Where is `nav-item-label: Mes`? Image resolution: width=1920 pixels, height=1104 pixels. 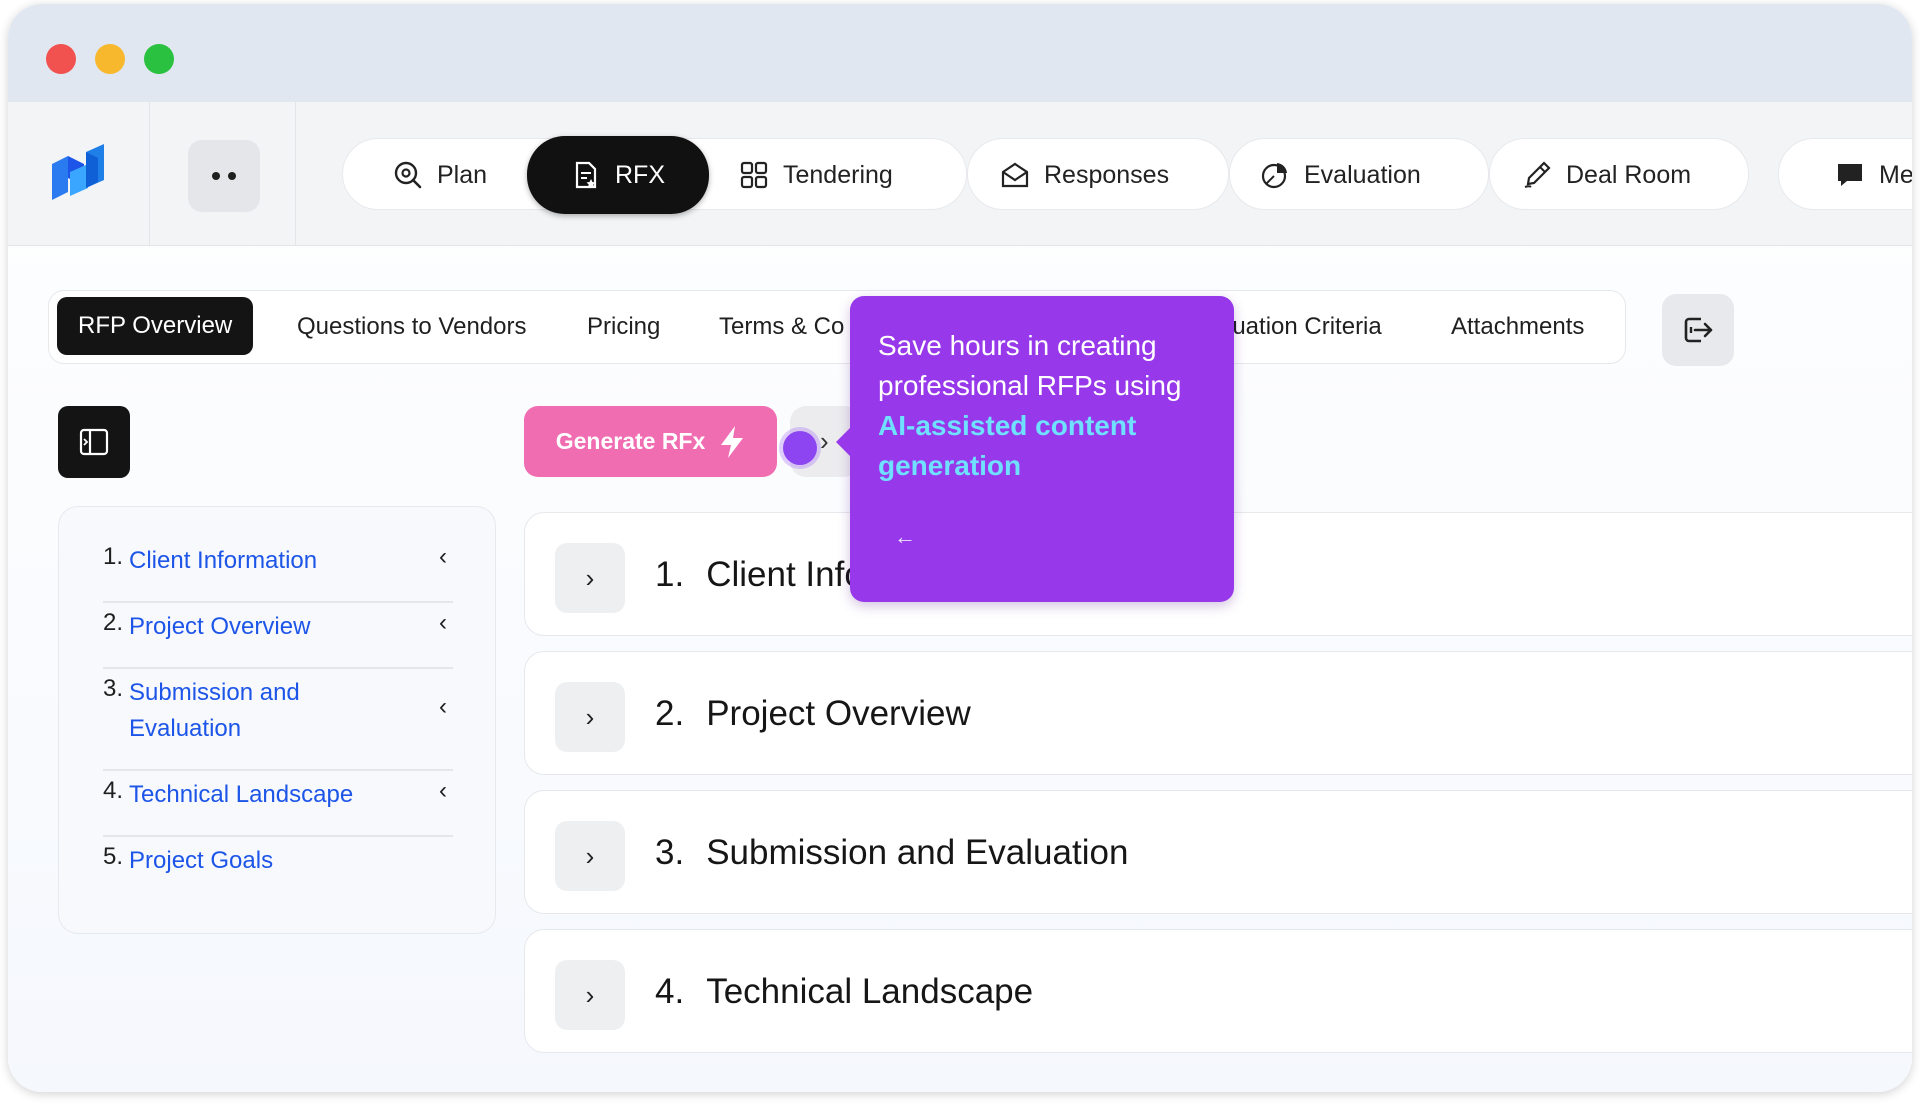
nav-item-label: Mes is located at coordinates (1895, 174).